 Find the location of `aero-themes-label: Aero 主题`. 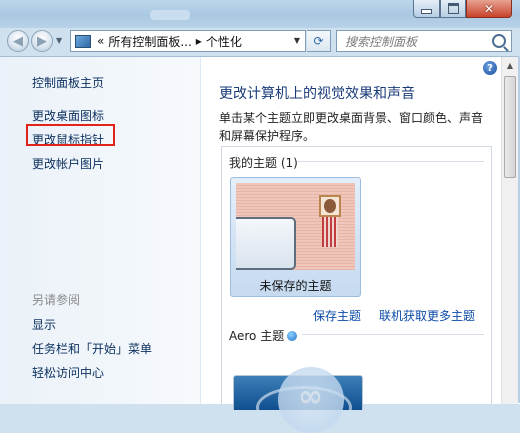

aero-themes-label: Aero 主题 is located at coordinates (257, 336).